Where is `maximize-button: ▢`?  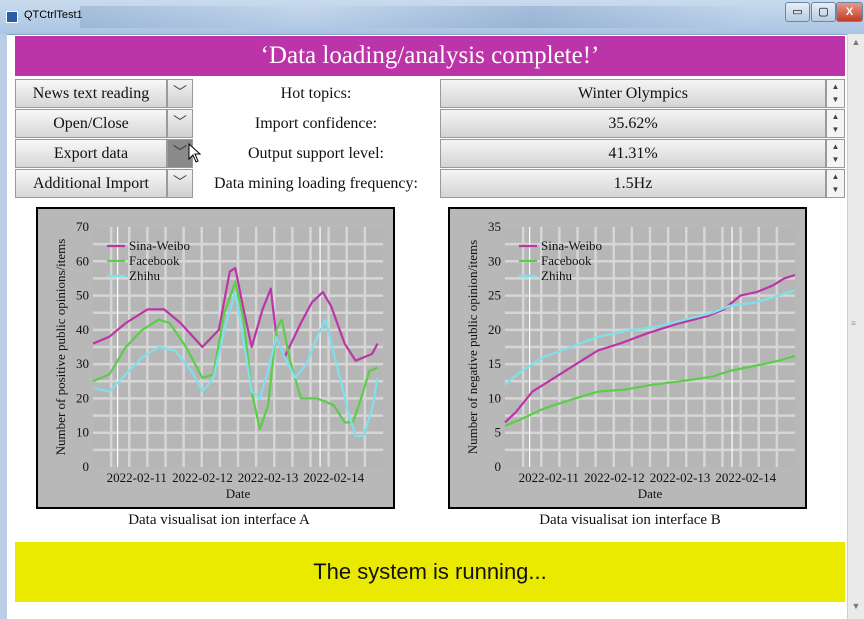 maximize-button: ▢ is located at coordinates (823, 12).